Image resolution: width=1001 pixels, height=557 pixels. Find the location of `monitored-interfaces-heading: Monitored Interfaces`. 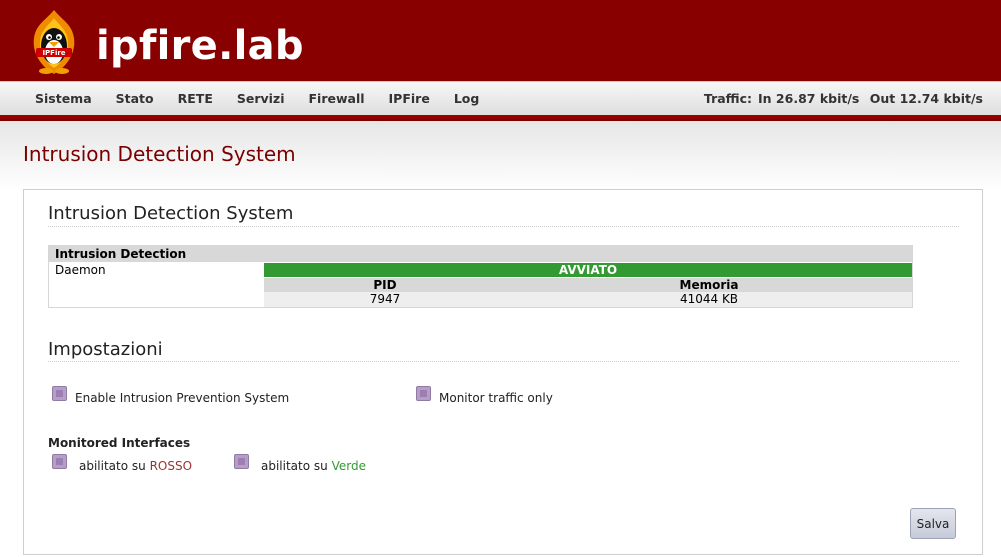

monitored-interfaces-heading: Monitored Interfaces is located at coordinates (119, 443).